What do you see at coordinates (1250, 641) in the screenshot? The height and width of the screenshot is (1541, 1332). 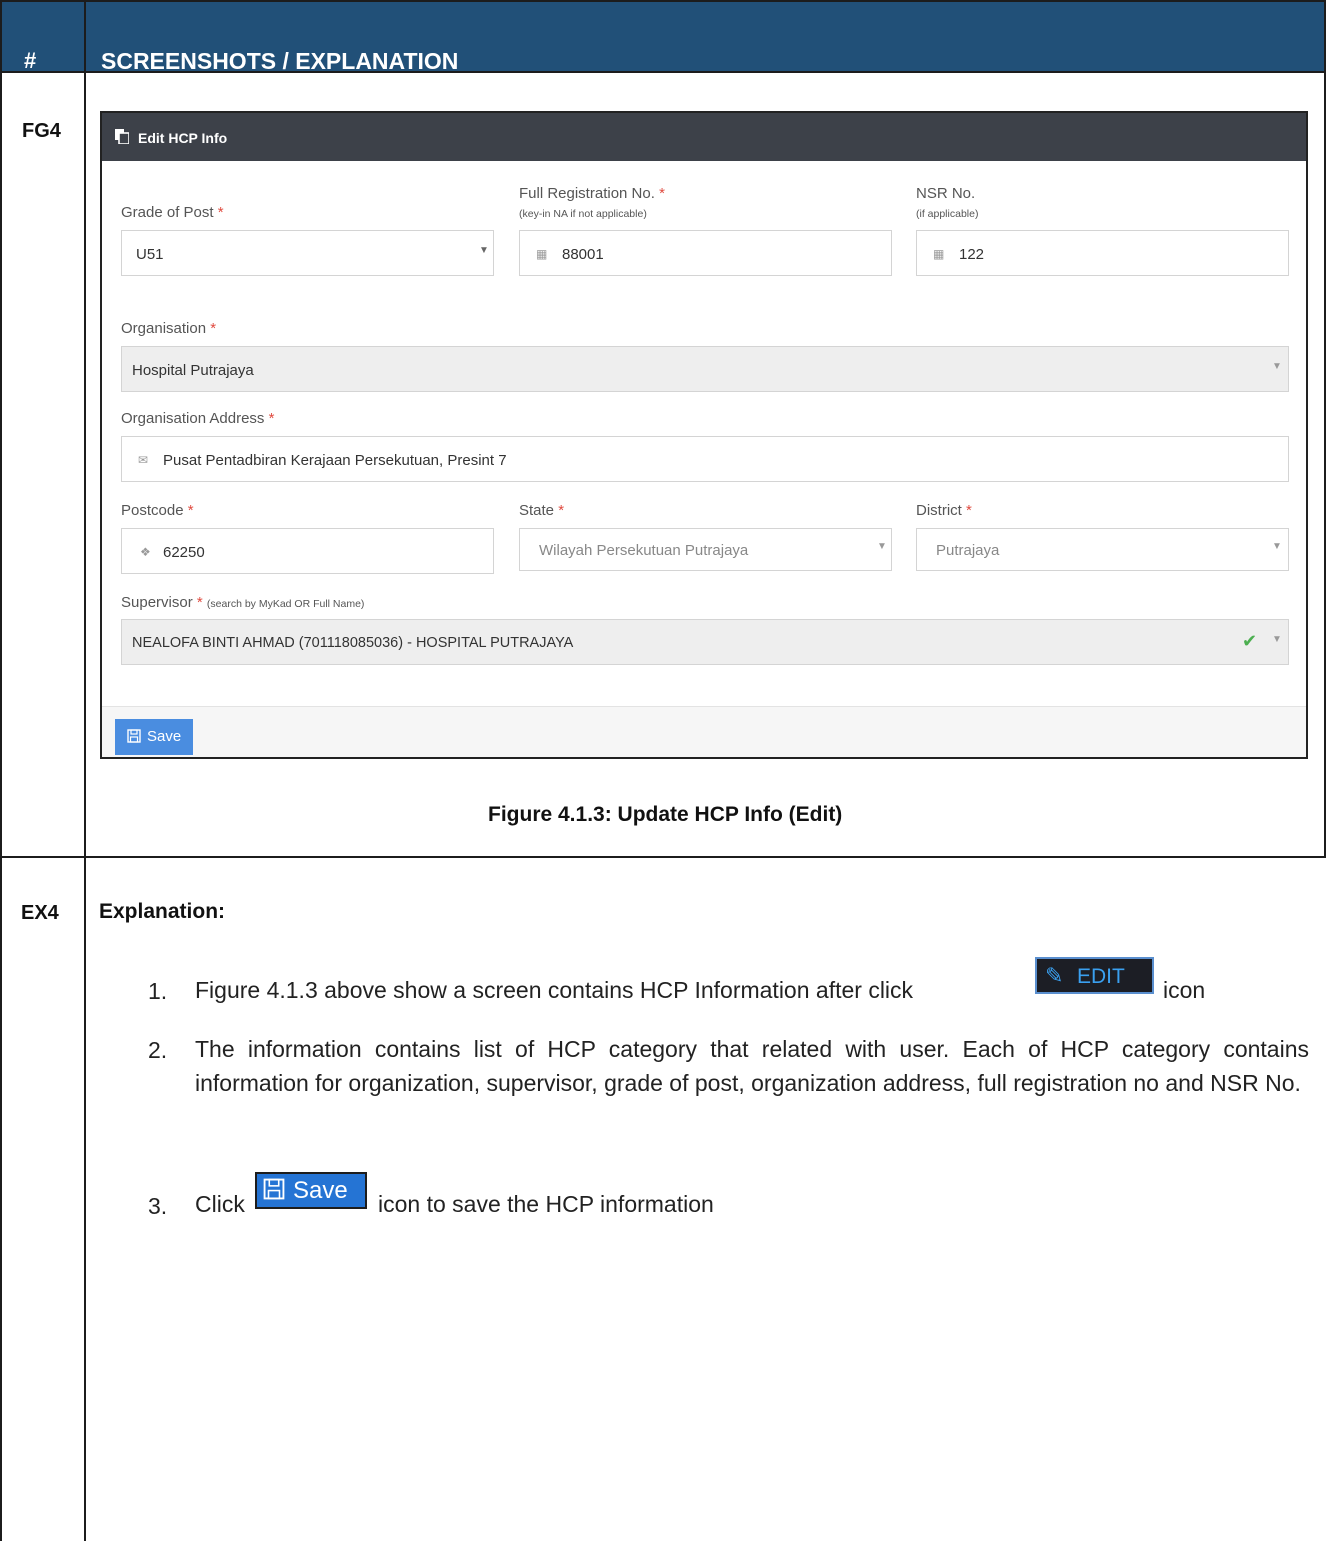 I see `checkmark-icon: ✔` at bounding box center [1250, 641].